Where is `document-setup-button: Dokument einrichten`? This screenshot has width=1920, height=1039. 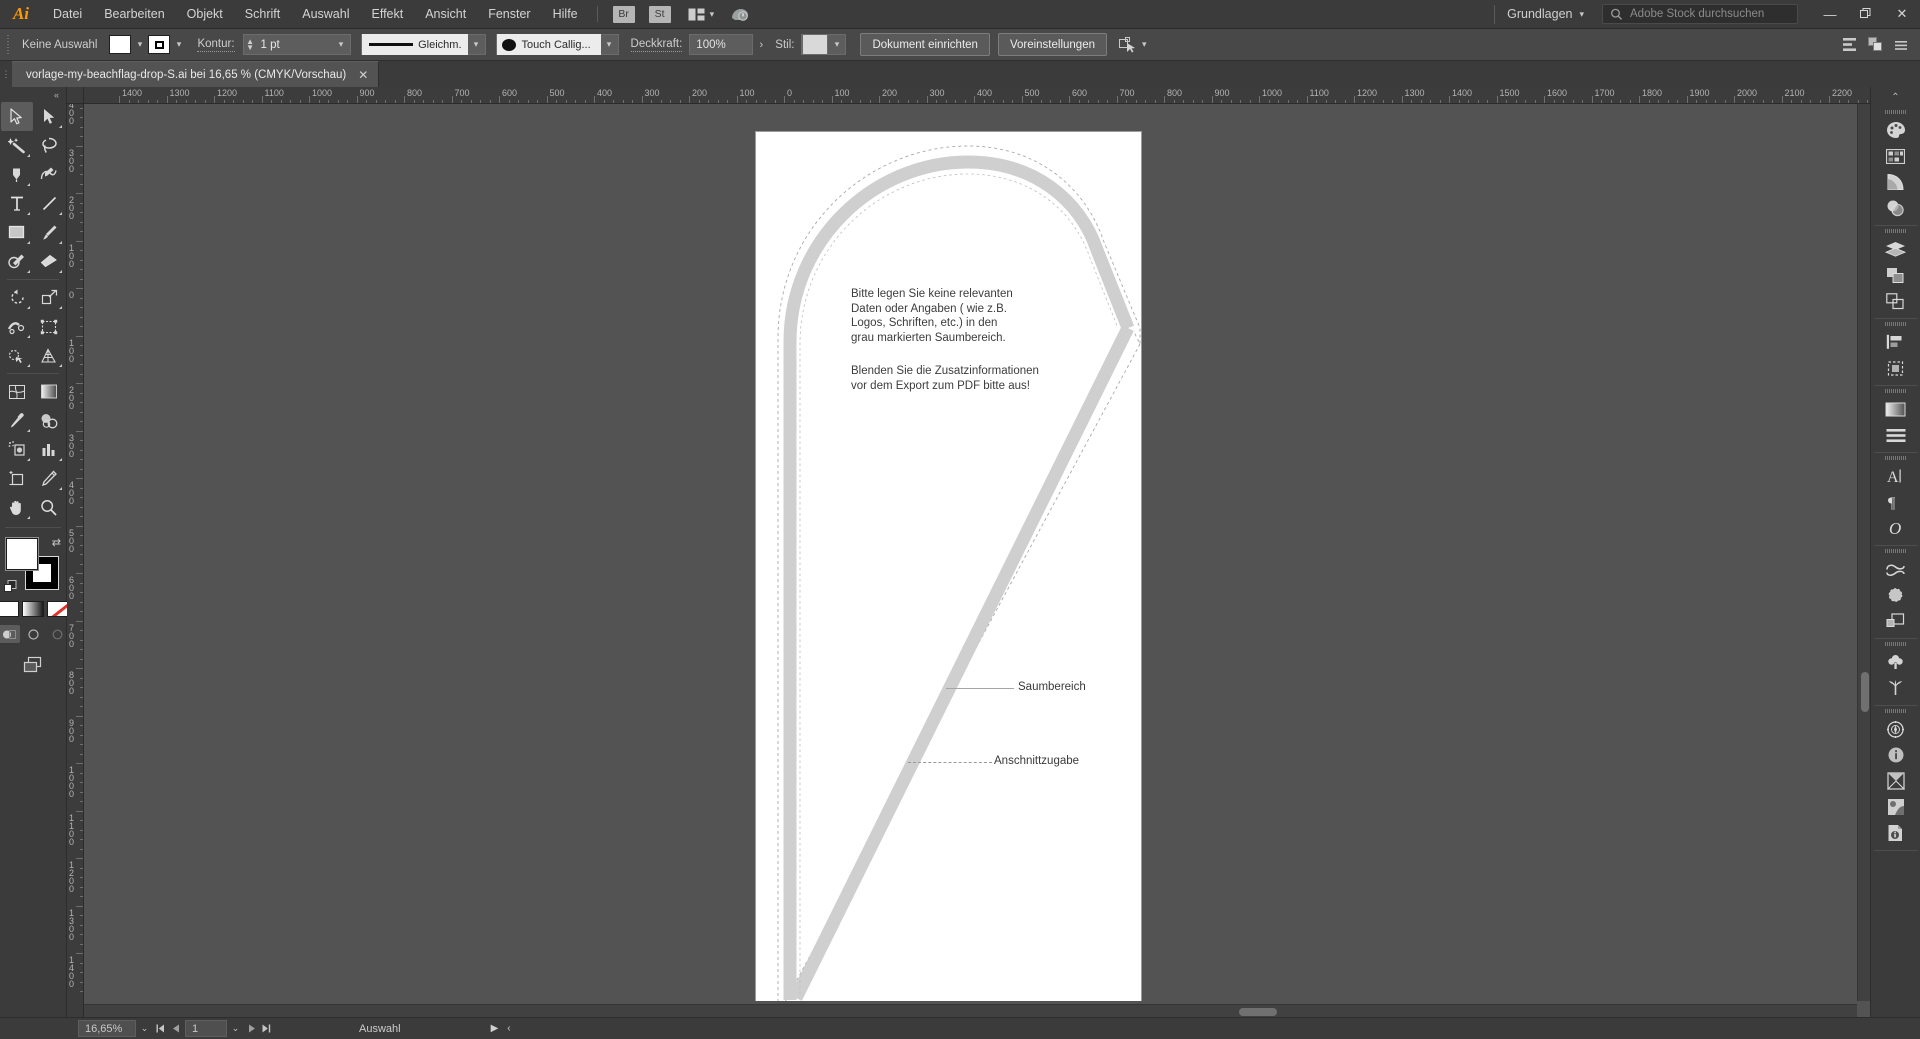
document-setup-button: Dokument einrichten is located at coordinates (925, 44).